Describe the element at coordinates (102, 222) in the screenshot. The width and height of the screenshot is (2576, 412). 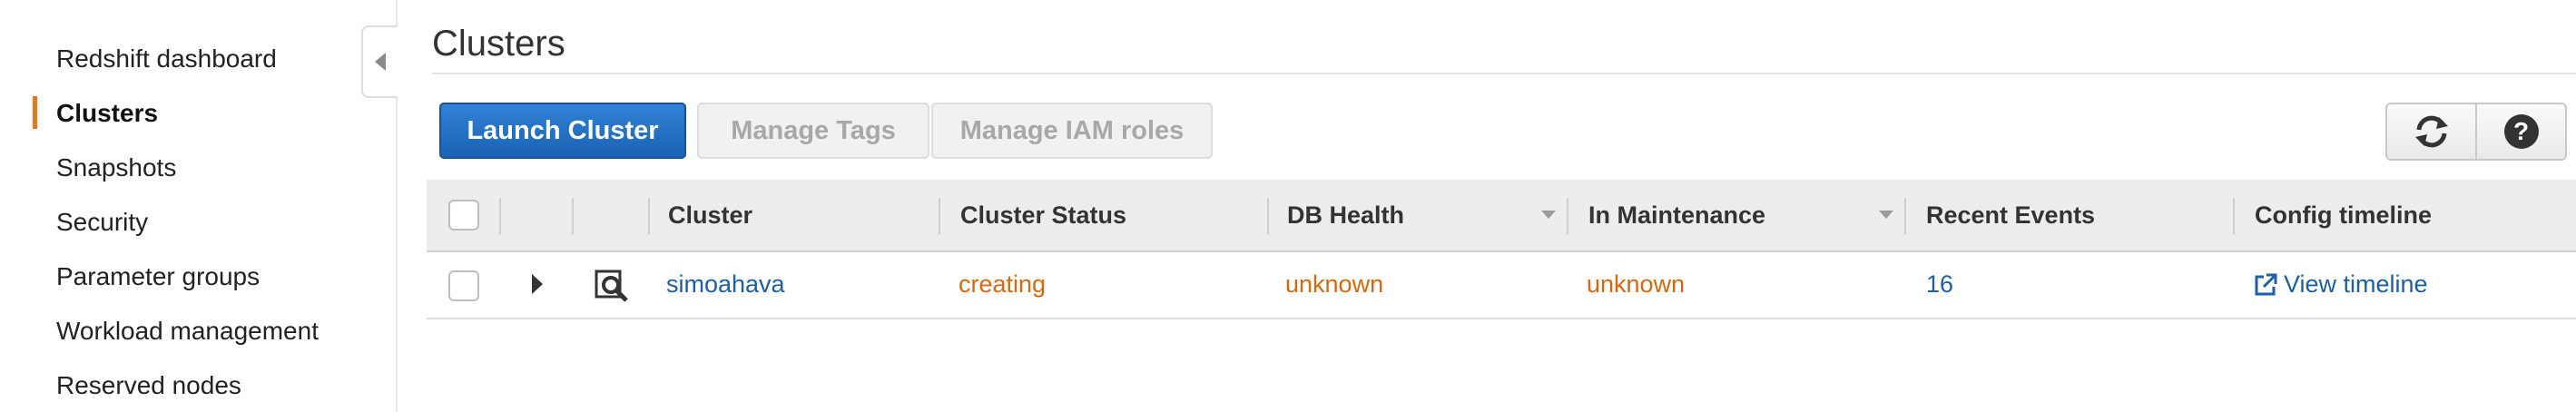
I see `sidebar-item-security: Security` at that location.